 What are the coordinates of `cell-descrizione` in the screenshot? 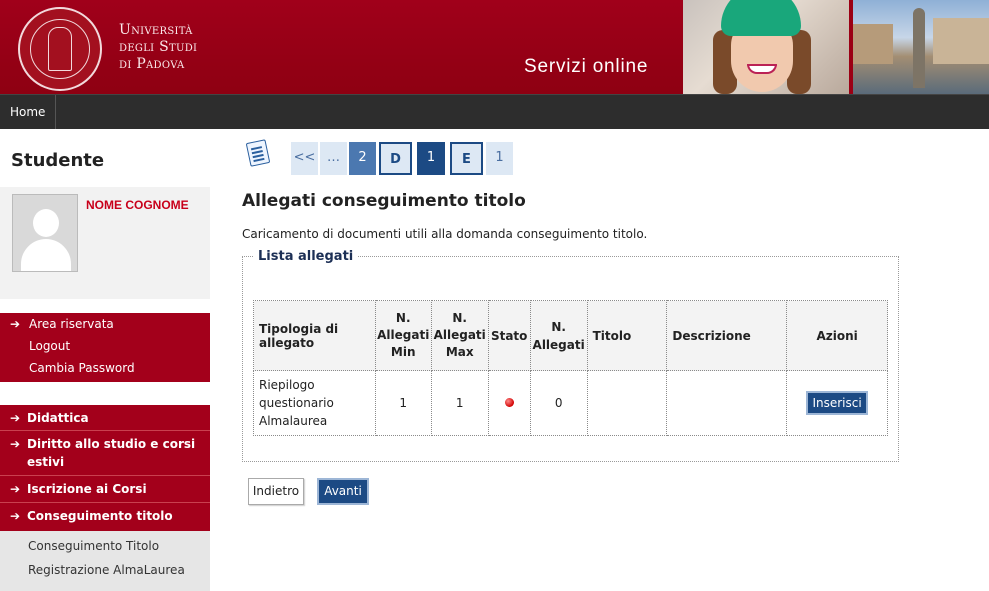 It's located at (727, 403).